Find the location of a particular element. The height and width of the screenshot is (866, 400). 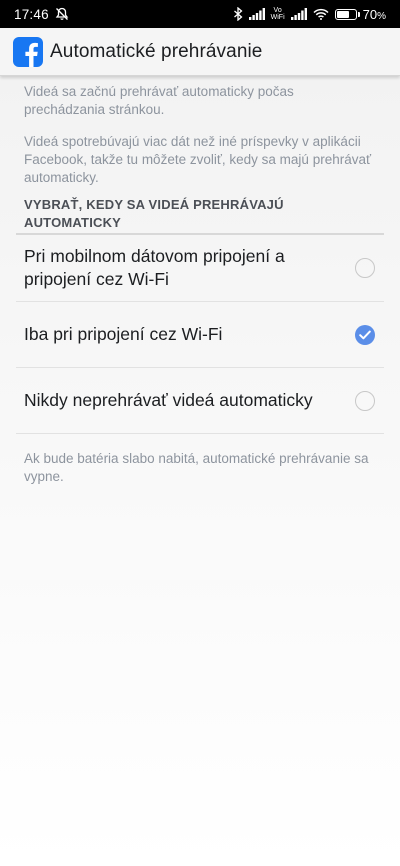

battery-icon: 70% is located at coordinates (360, 14).